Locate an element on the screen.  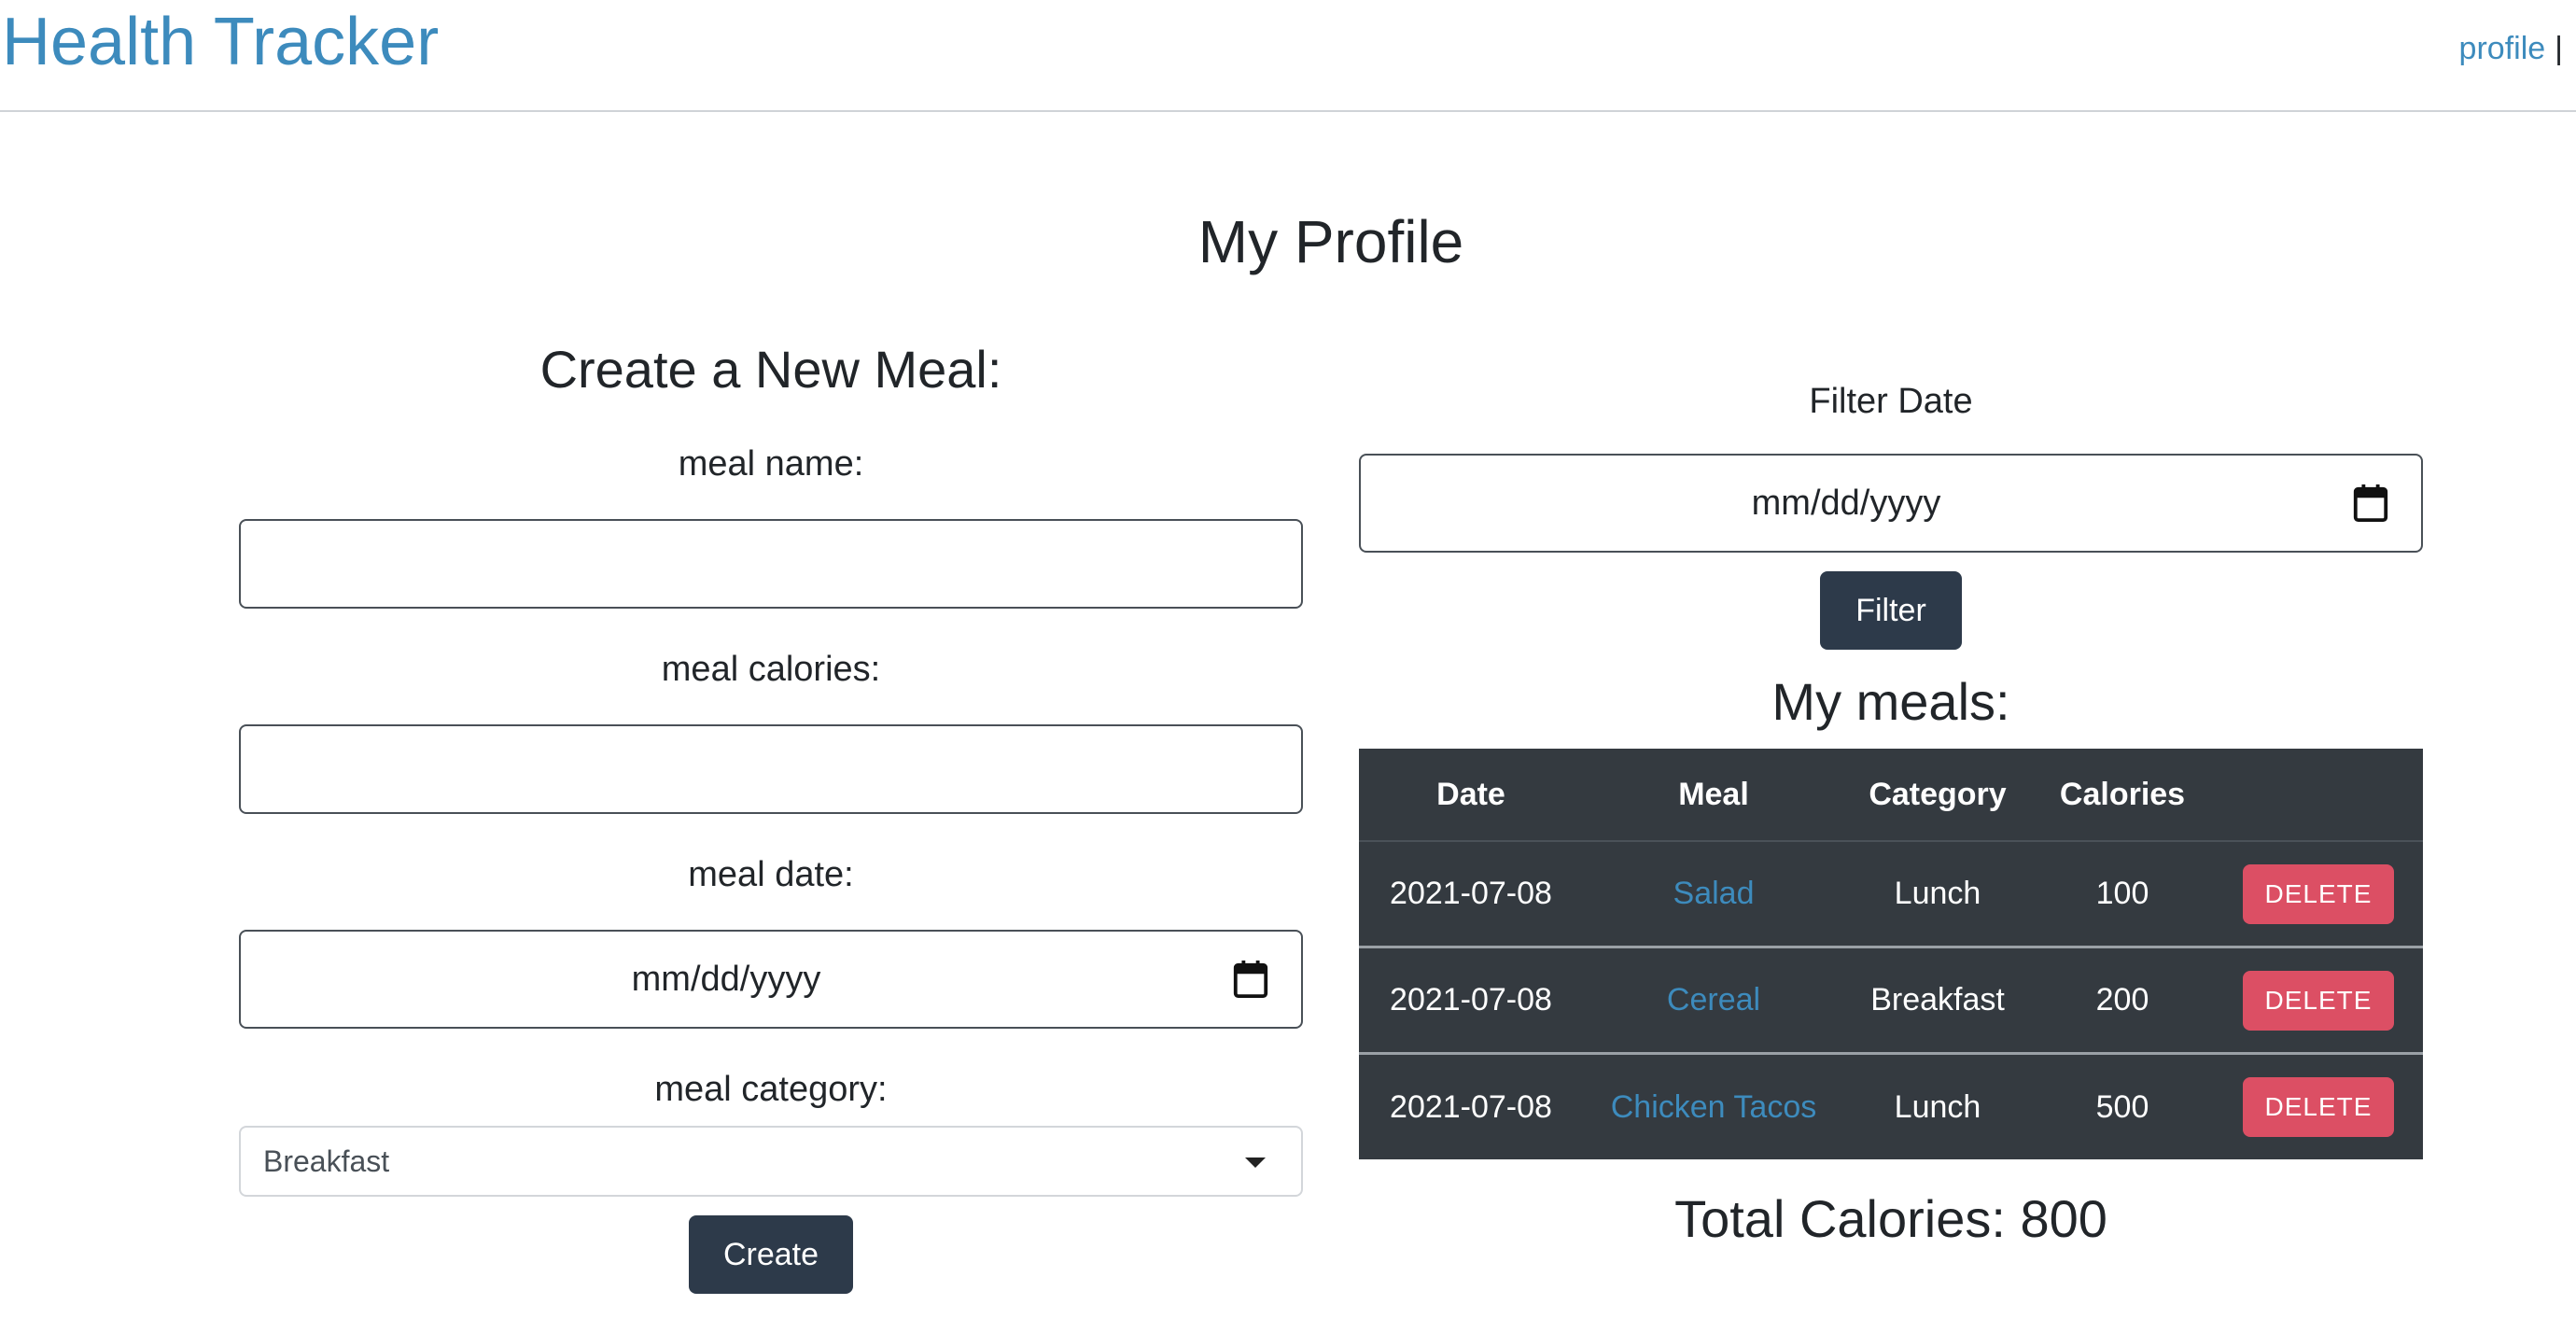
meal-calories-input is located at coordinates (771, 769).